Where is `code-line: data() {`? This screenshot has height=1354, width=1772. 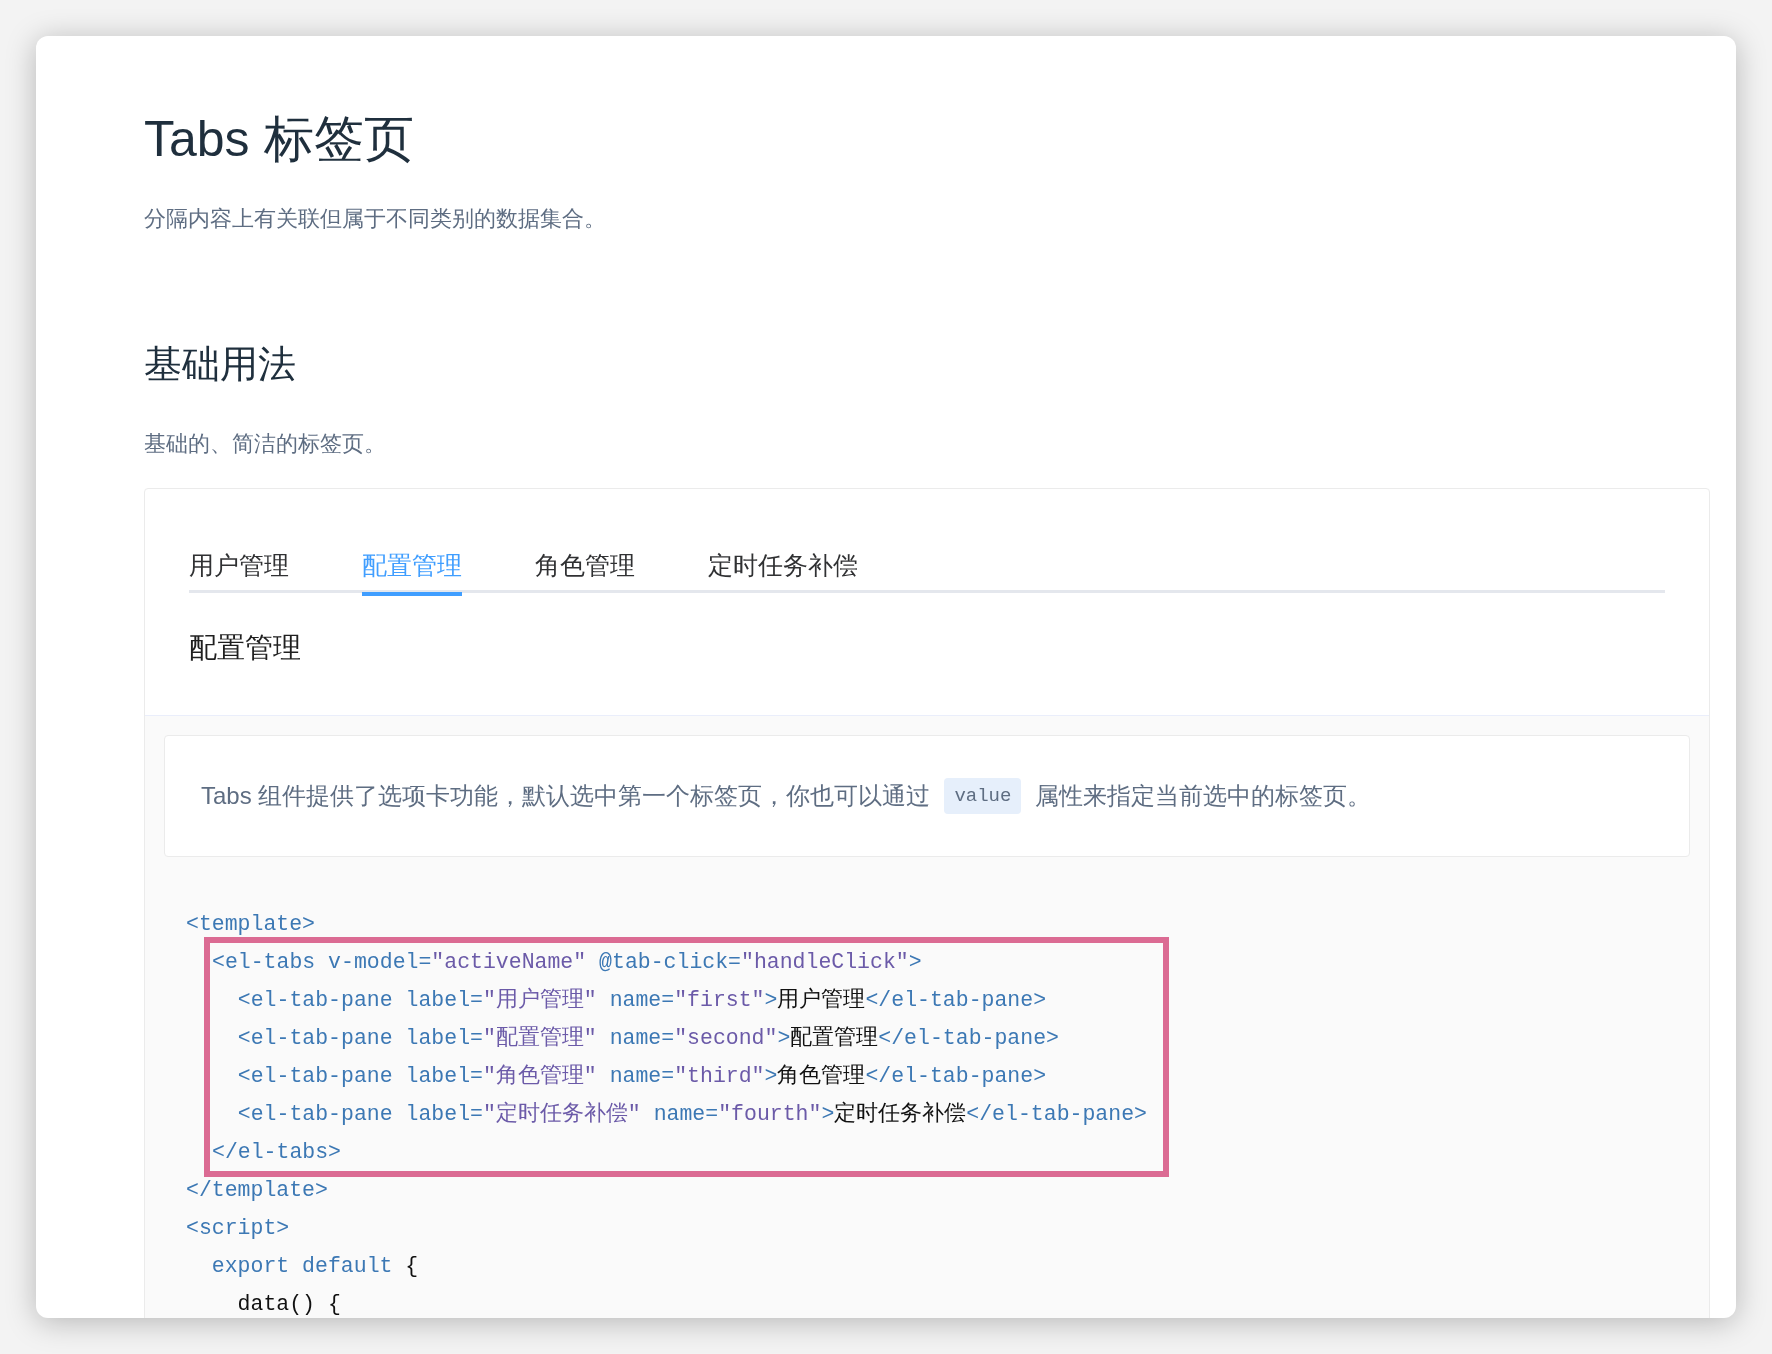 code-line: data() { is located at coordinates (288, 1304).